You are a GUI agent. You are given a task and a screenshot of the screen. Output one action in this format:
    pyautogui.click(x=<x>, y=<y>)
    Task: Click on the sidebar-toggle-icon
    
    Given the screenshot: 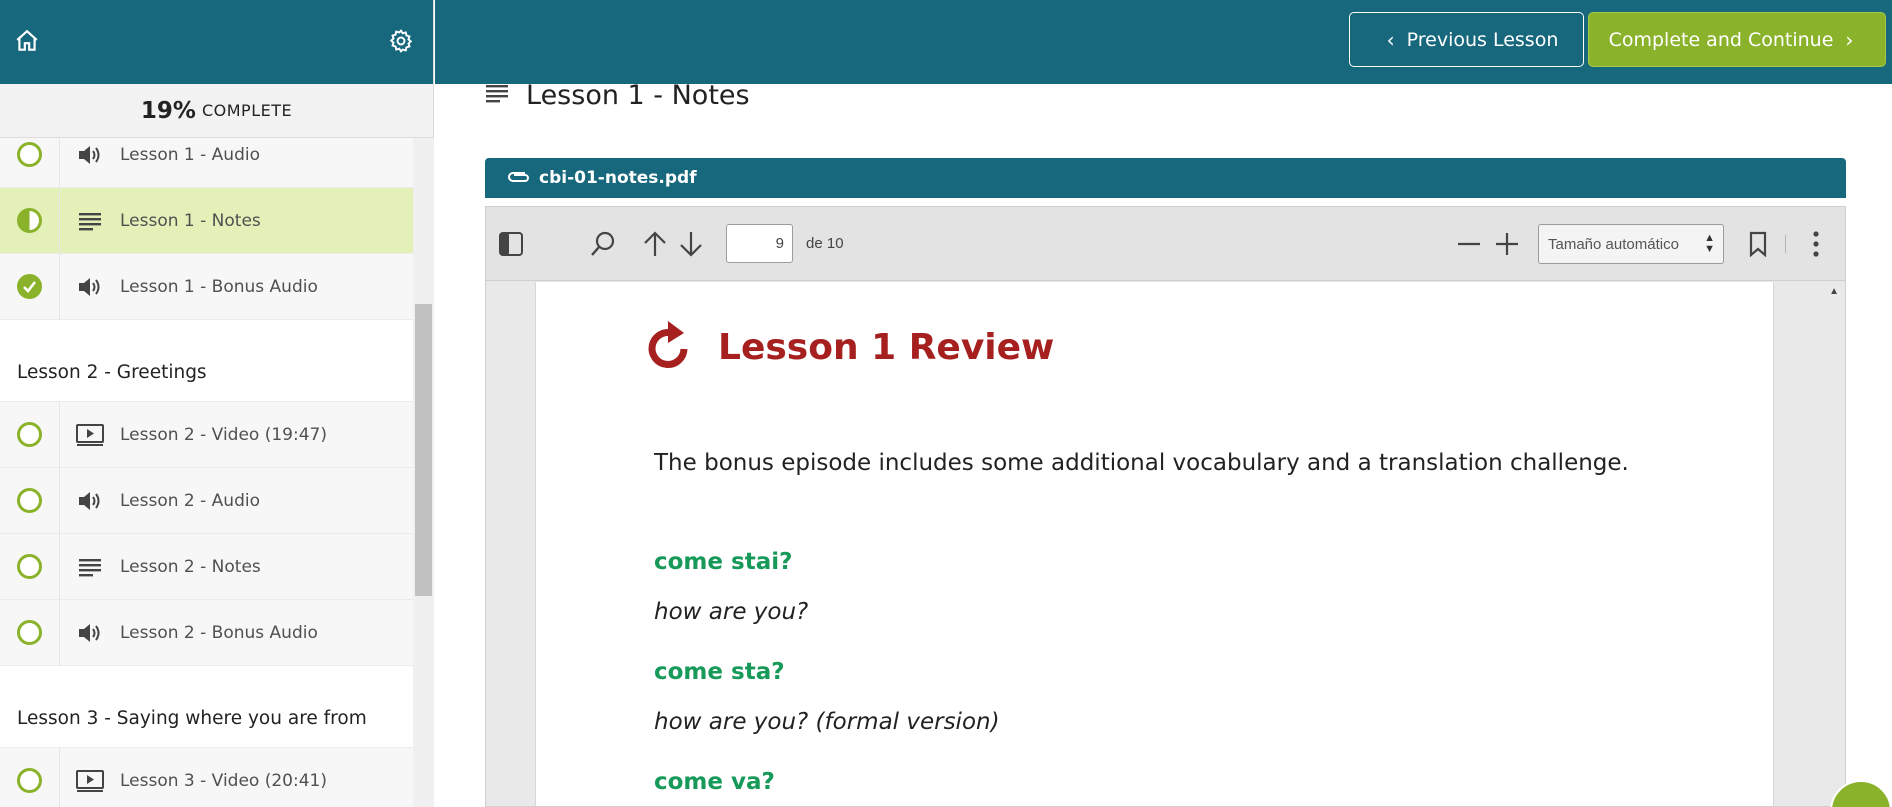 What is the action you would take?
    pyautogui.click(x=511, y=244)
    